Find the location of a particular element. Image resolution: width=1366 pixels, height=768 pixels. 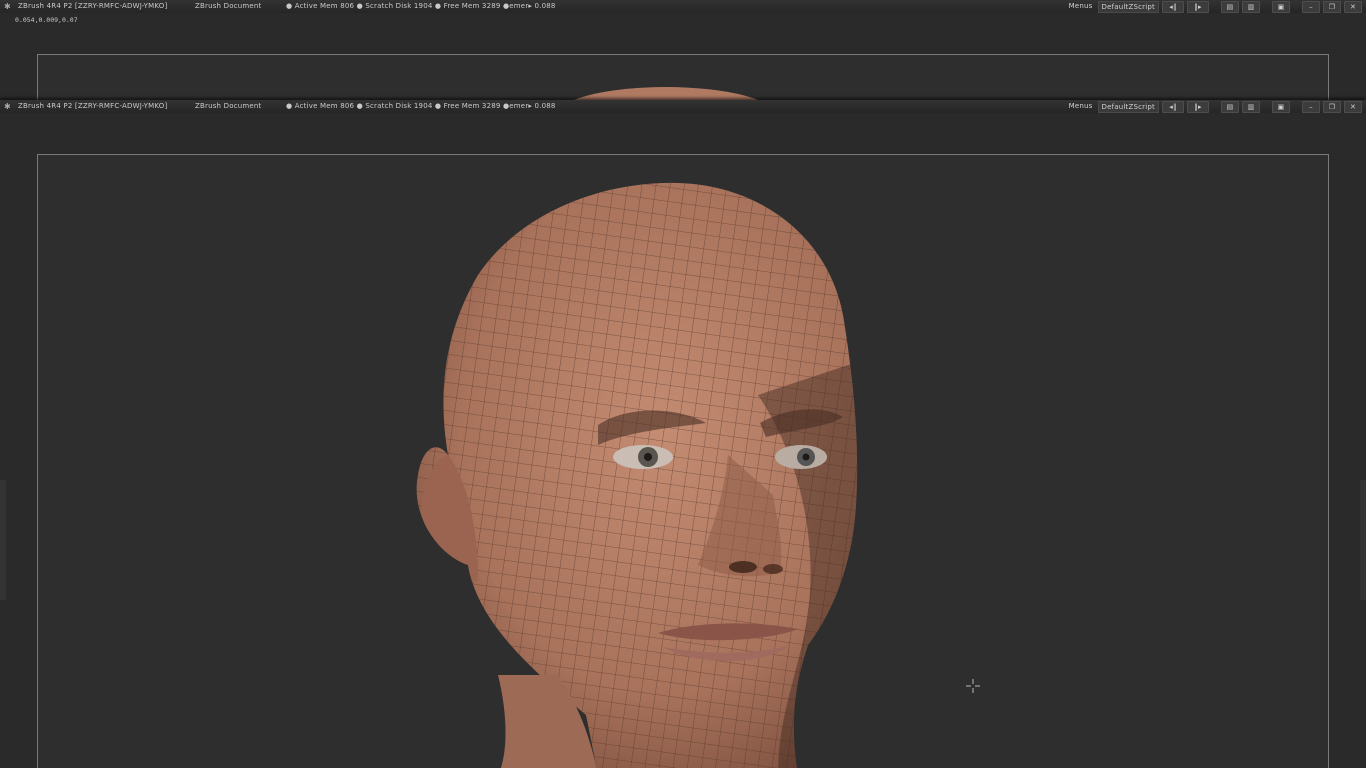

right-tray-handle is located at coordinates (1363, 540).